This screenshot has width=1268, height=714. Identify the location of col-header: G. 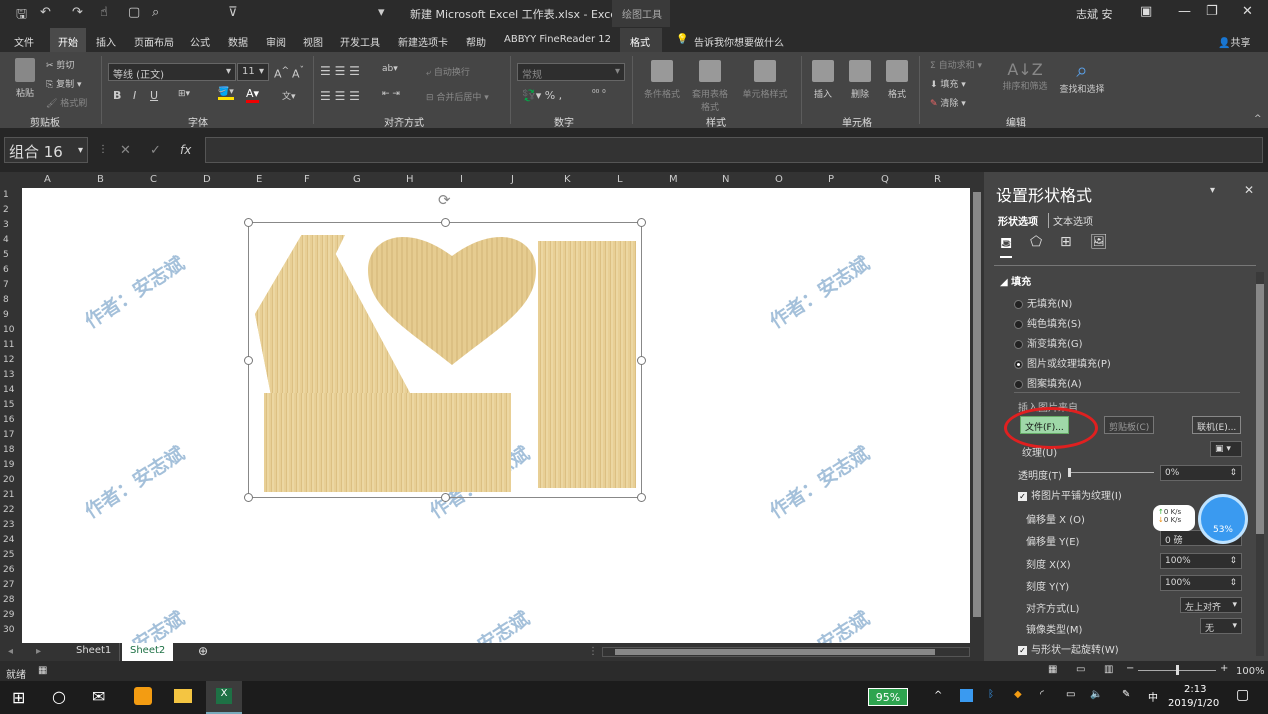
(357, 179).